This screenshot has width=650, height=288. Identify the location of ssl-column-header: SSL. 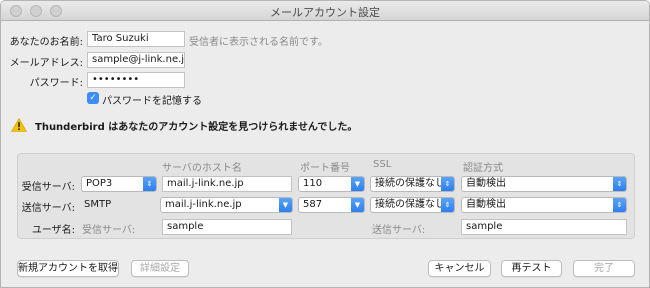
(382, 164).